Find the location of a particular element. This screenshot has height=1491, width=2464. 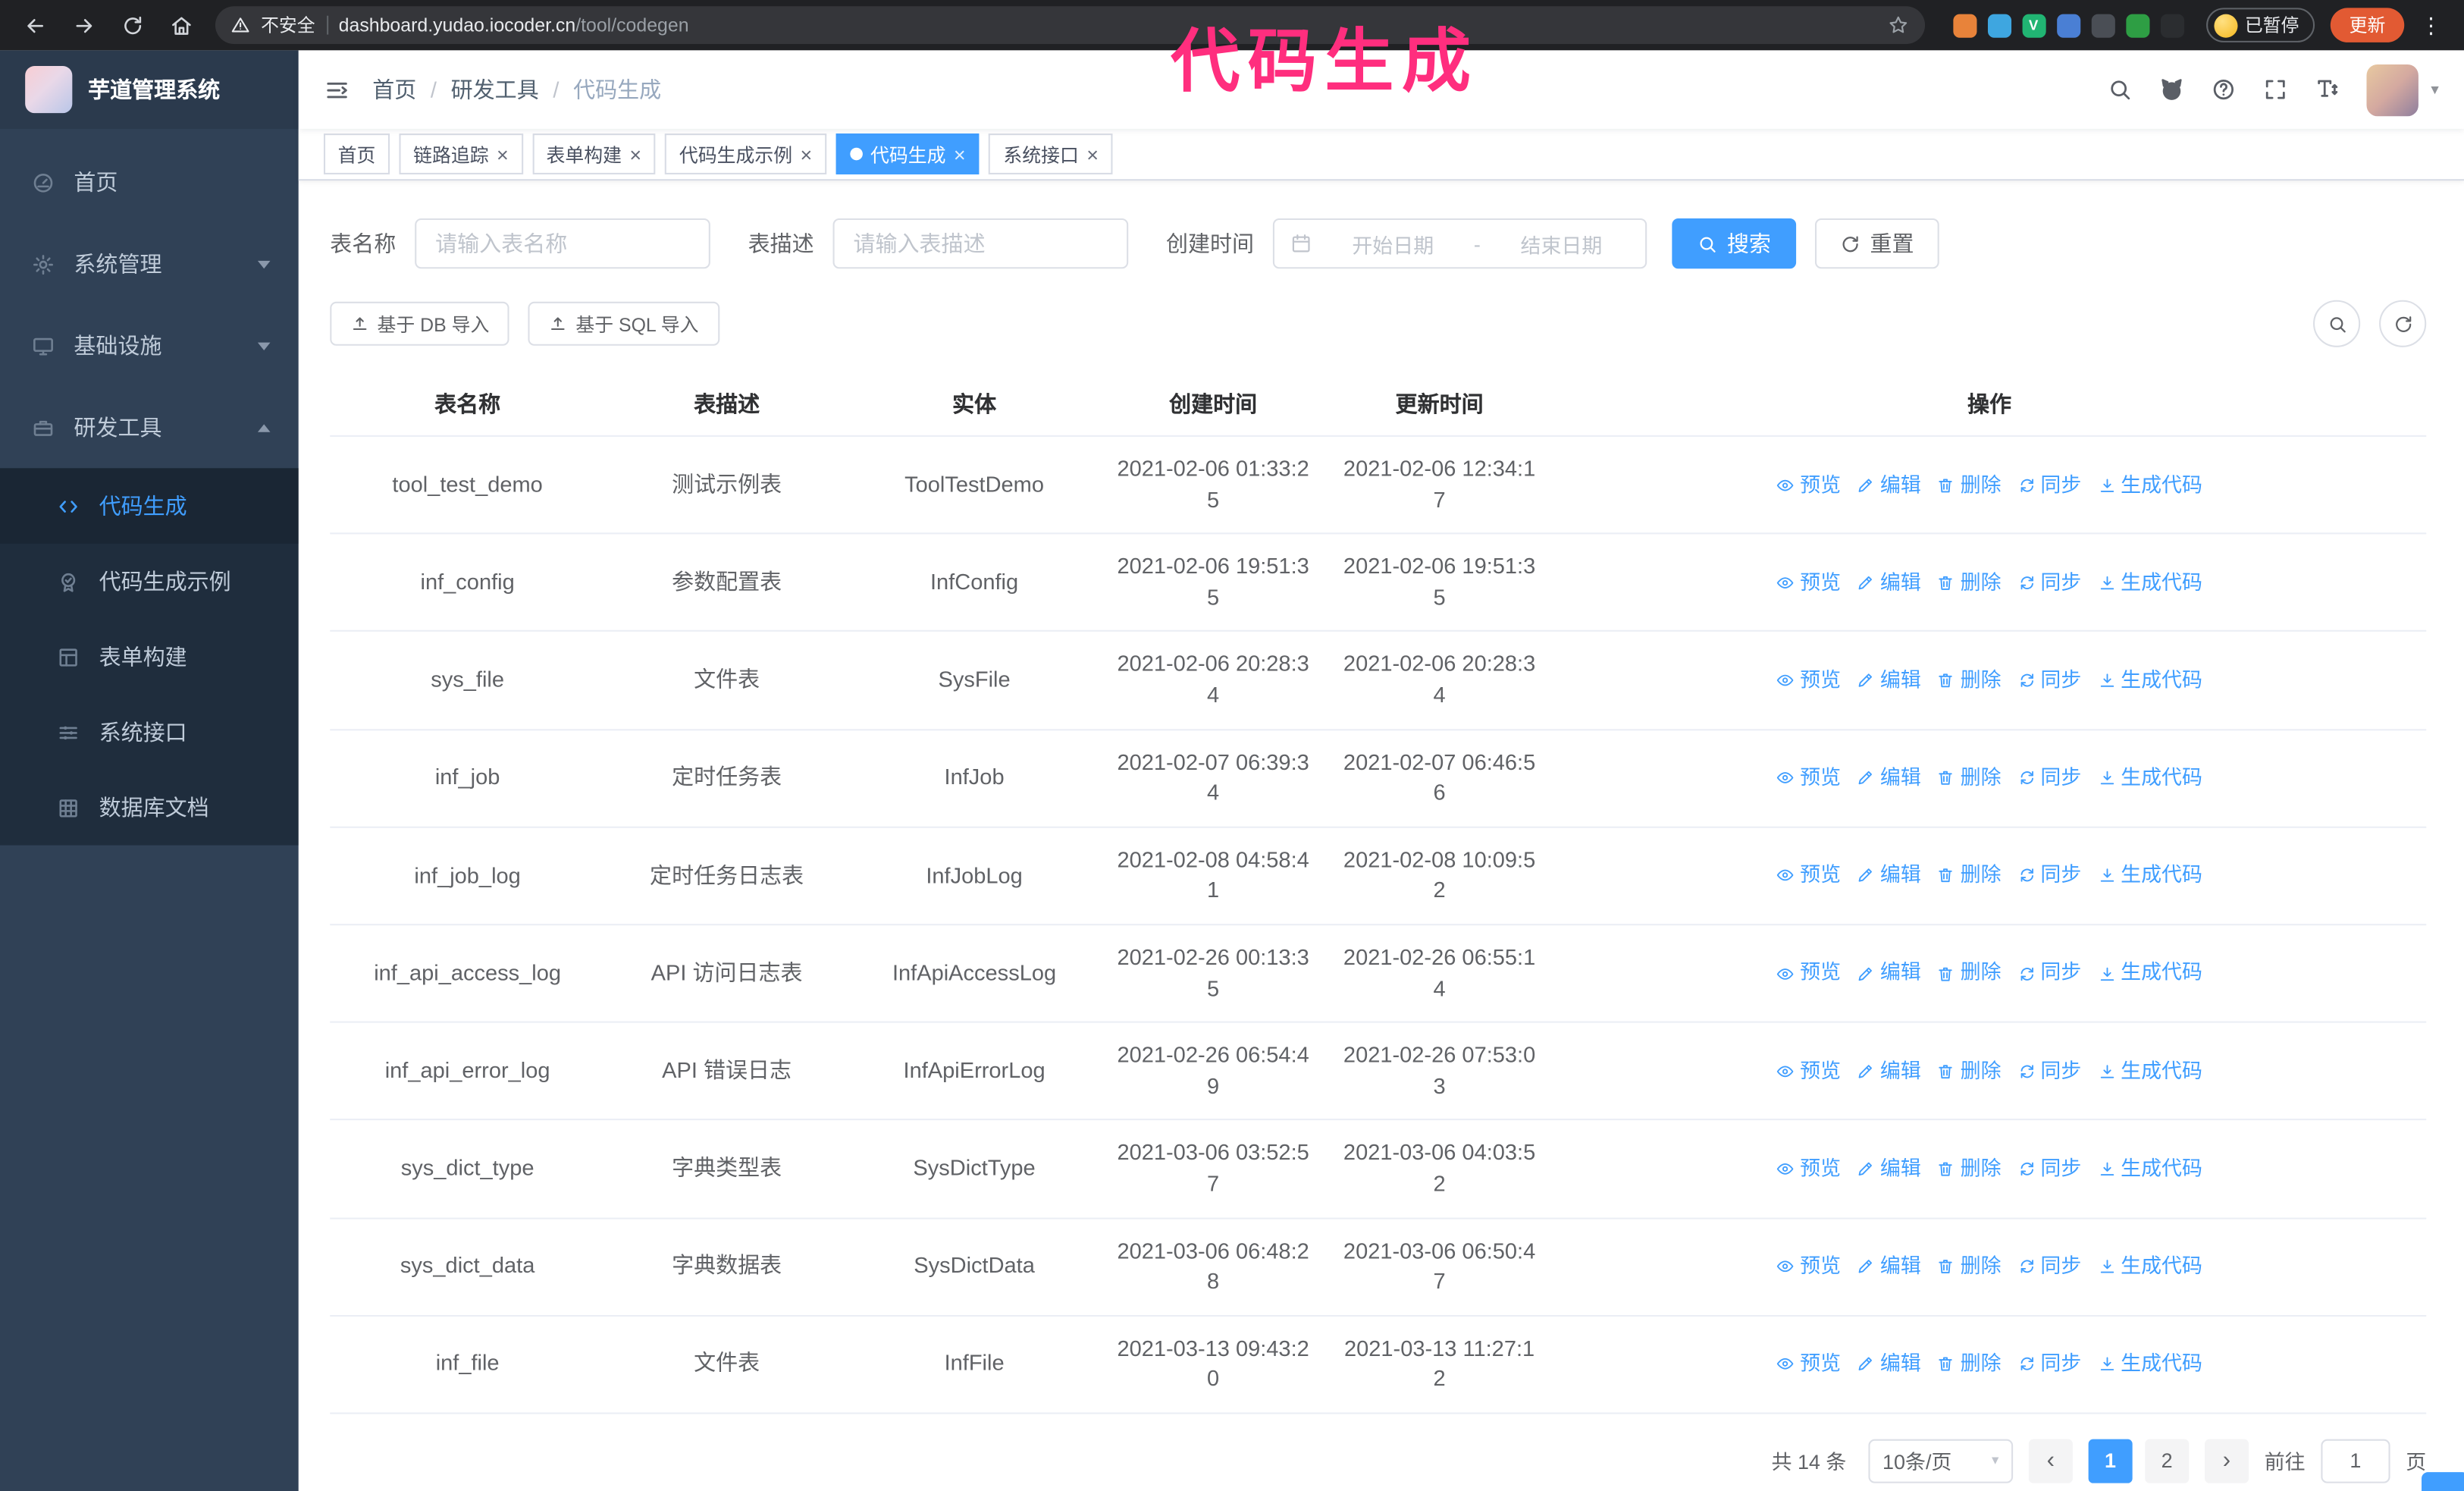

sidebar-menu-item: 首页 is located at coordinates (150, 182).